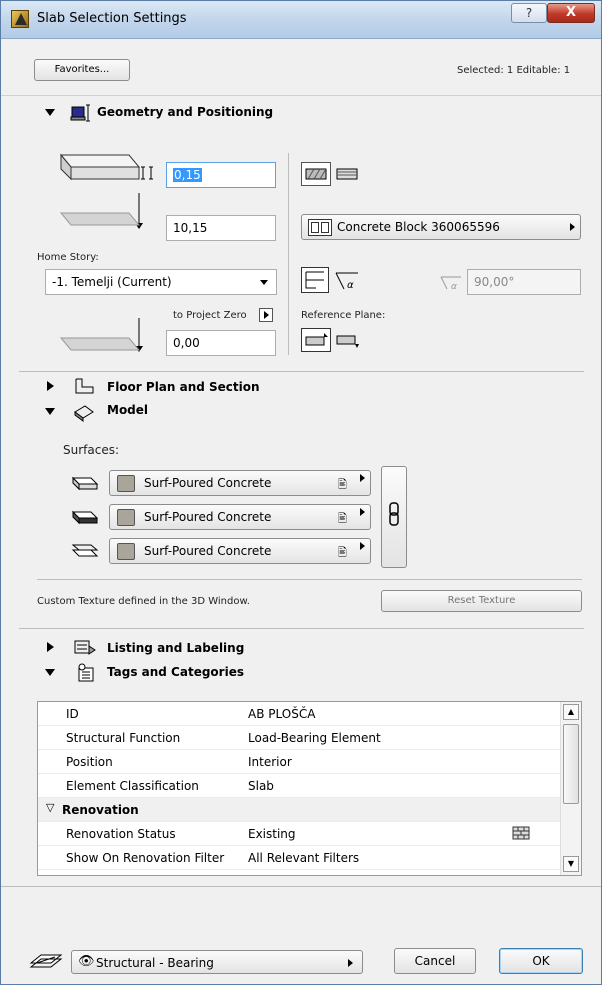  I want to click on help-button: ?, so click(529, 13).